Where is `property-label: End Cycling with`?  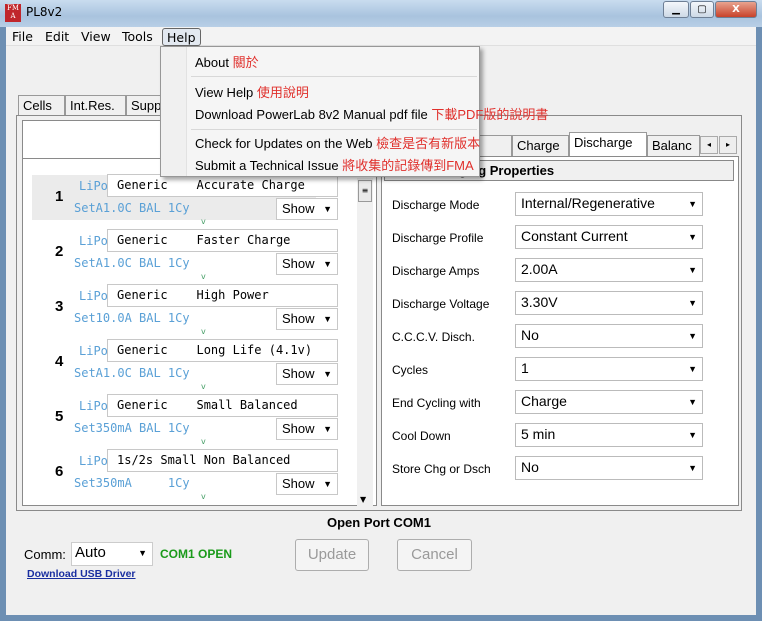
property-label: End Cycling with is located at coordinates (436, 403).